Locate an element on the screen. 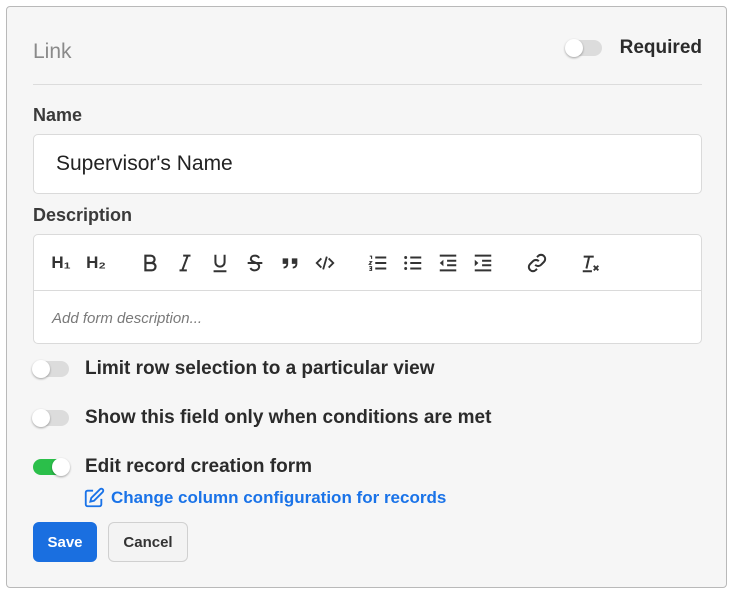 This screenshot has height=591, width=733. heading-1-button: H₁ is located at coordinates (61, 263).